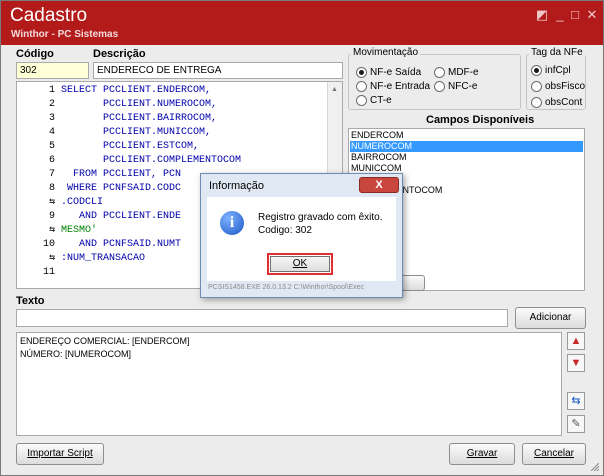 The width and height of the screenshot is (604, 476). I want to click on insert-field-icon: ⇆, so click(576, 401).